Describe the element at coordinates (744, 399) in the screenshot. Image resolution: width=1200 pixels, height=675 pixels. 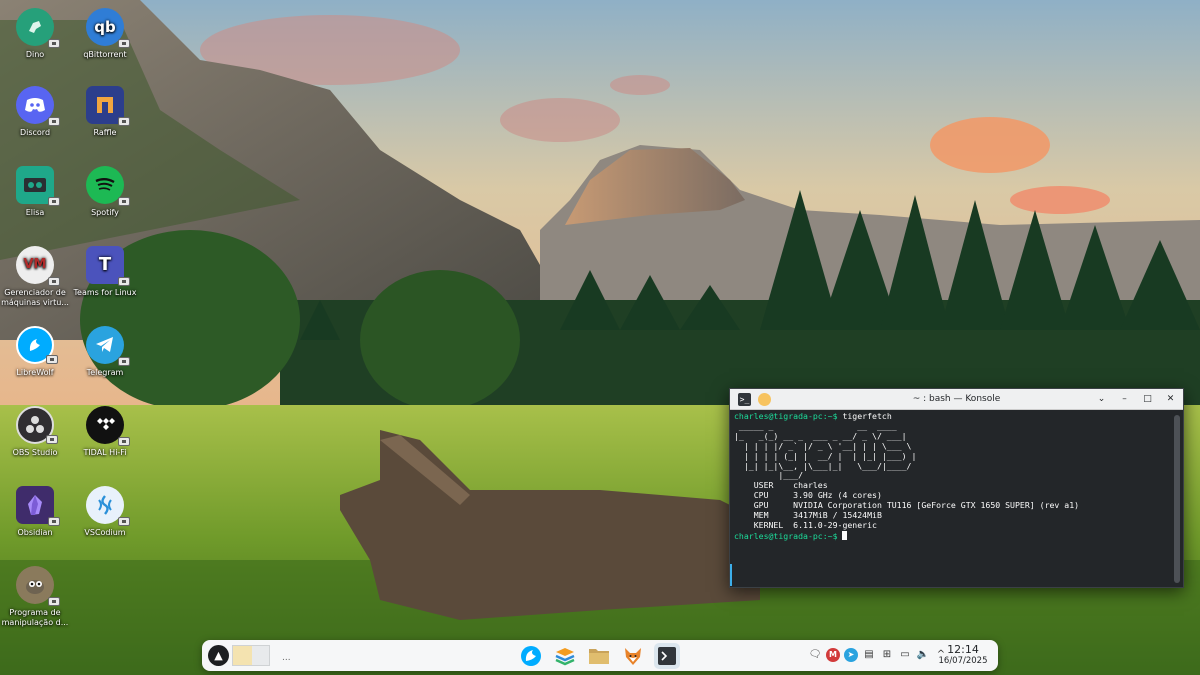
I see `terminal-app-icon: >_` at that location.